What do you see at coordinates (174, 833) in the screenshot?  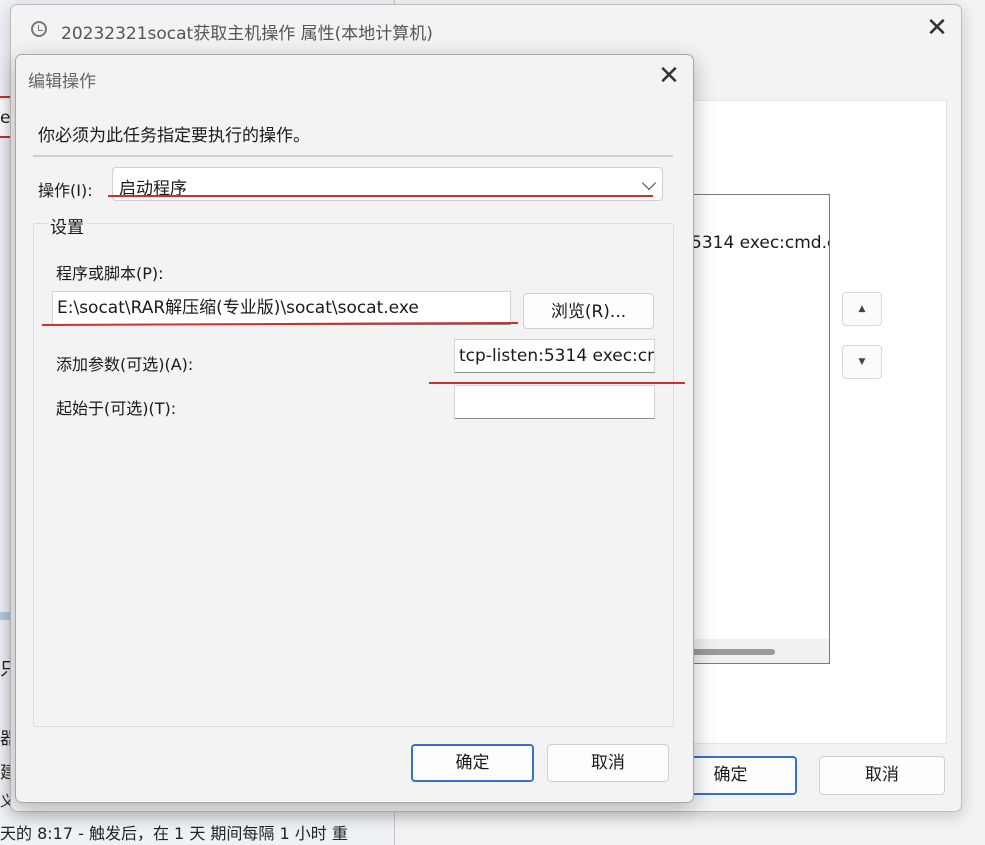 I see `trigger-text: 天的 8:17 - 触发后，在 1 天 期间每隔 1 小时 重` at bounding box center [174, 833].